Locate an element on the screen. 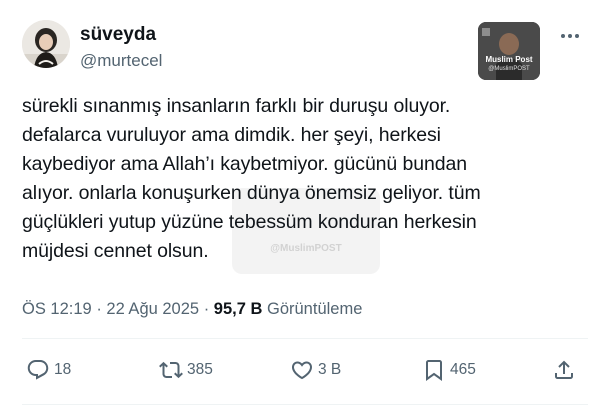 This screenshot has width=609, height=407. like-button: 3 B is located at coordinates (315, 370).